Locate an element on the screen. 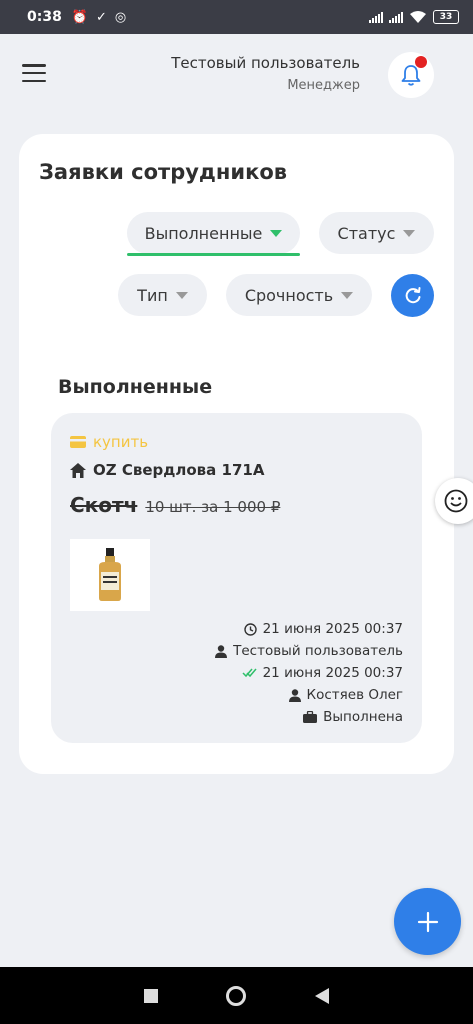  assignee: Костяев Олег is located at coordinates (345, 695).